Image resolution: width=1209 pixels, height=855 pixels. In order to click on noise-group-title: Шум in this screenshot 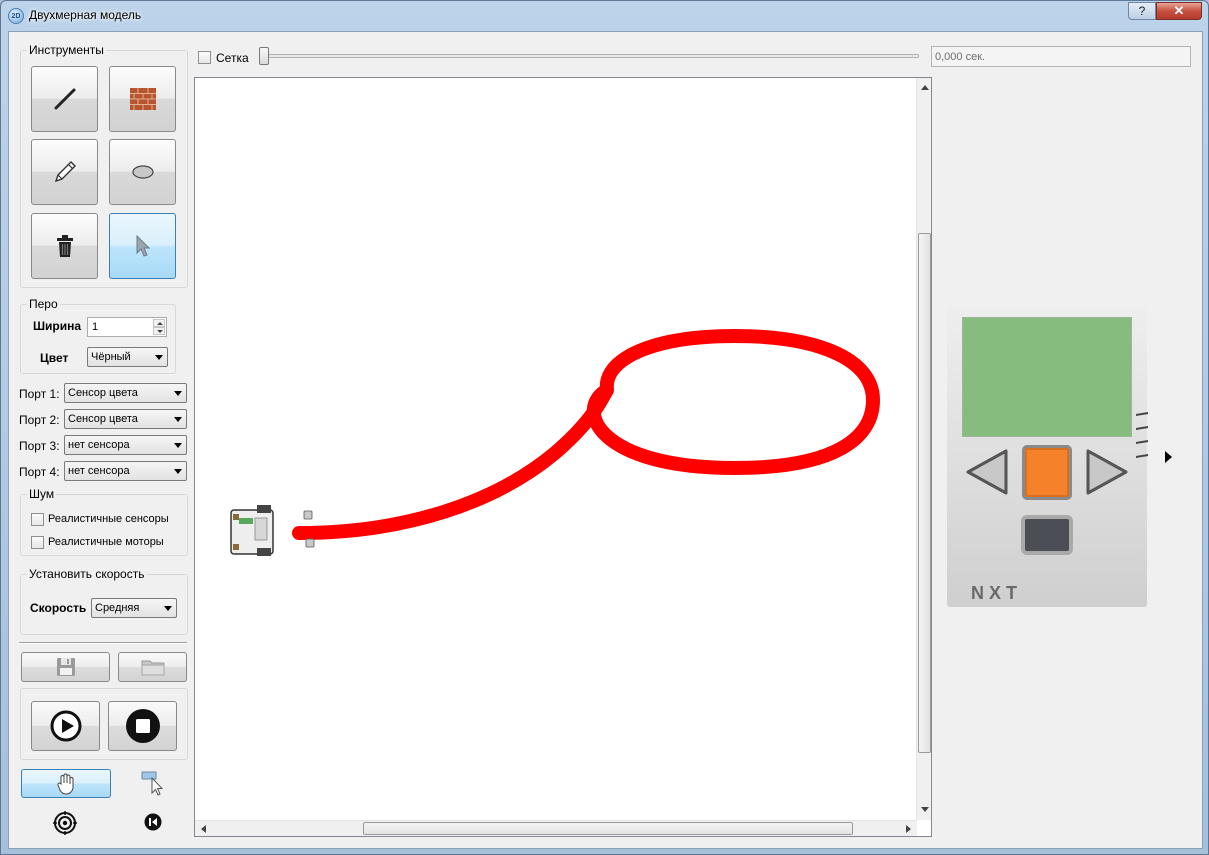, I will do `click(42, 494)`.